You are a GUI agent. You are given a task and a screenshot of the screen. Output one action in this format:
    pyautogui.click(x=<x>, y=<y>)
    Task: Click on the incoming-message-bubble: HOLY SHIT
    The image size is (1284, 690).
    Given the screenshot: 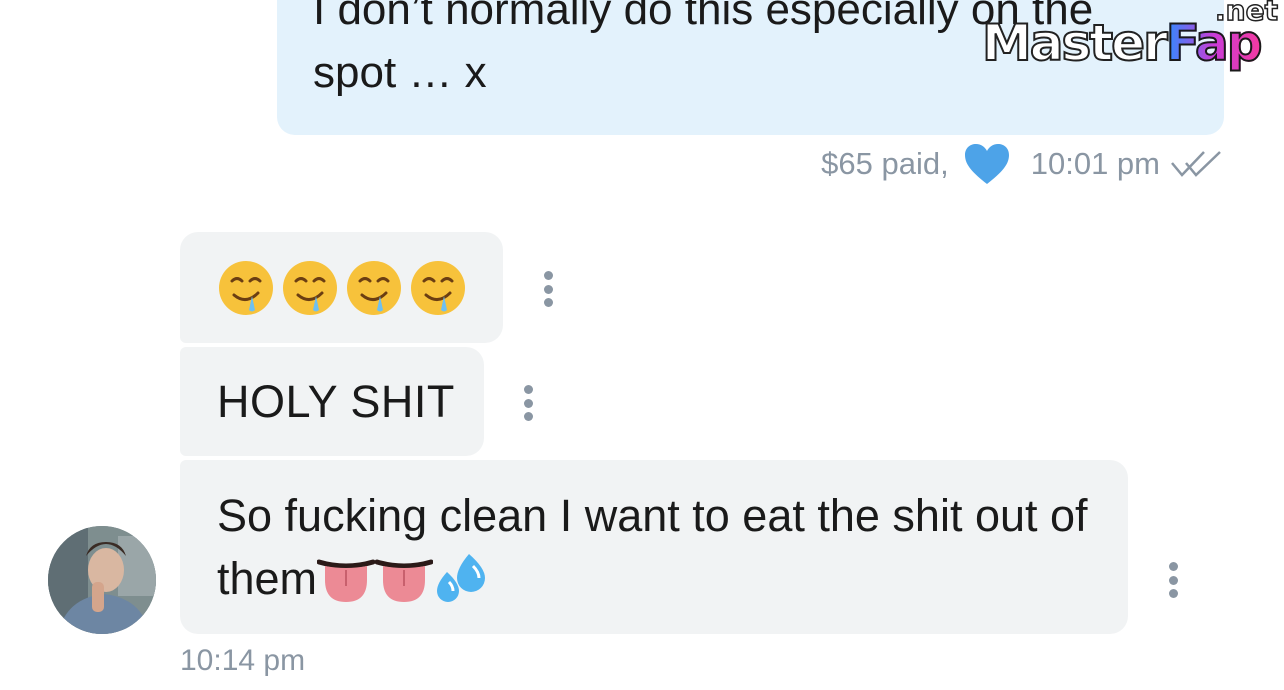 What is the action you would take?
    pyautogui.click(x=332, y=401)
    